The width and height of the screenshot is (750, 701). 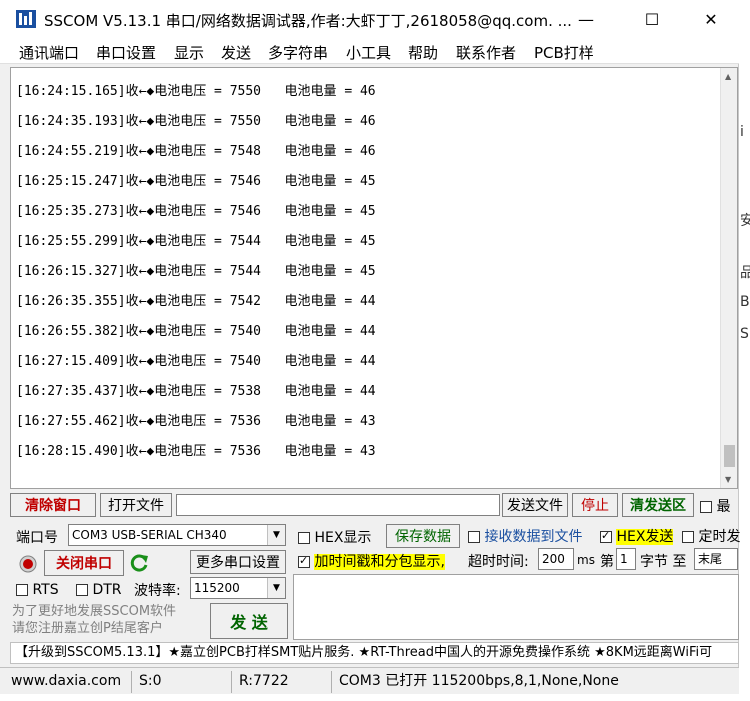 I want to click on log-line: [16:26:35.355]收←◆电池电压 = 7542 电池电量 = 44, so click(x=196, y=301).